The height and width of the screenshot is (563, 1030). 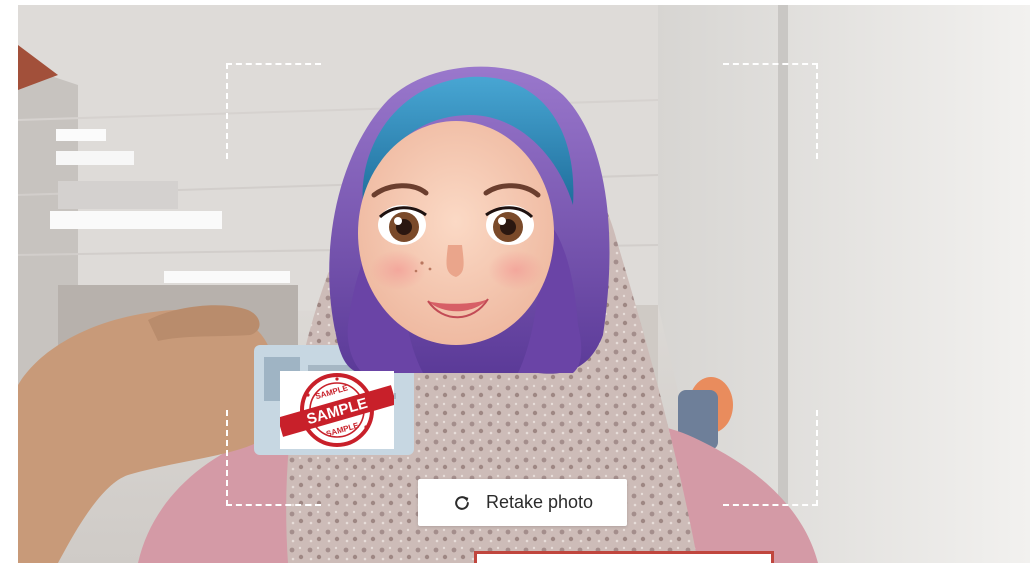 I want to click on retake-photo-button: Retake photo, so click(x=522, y=502).